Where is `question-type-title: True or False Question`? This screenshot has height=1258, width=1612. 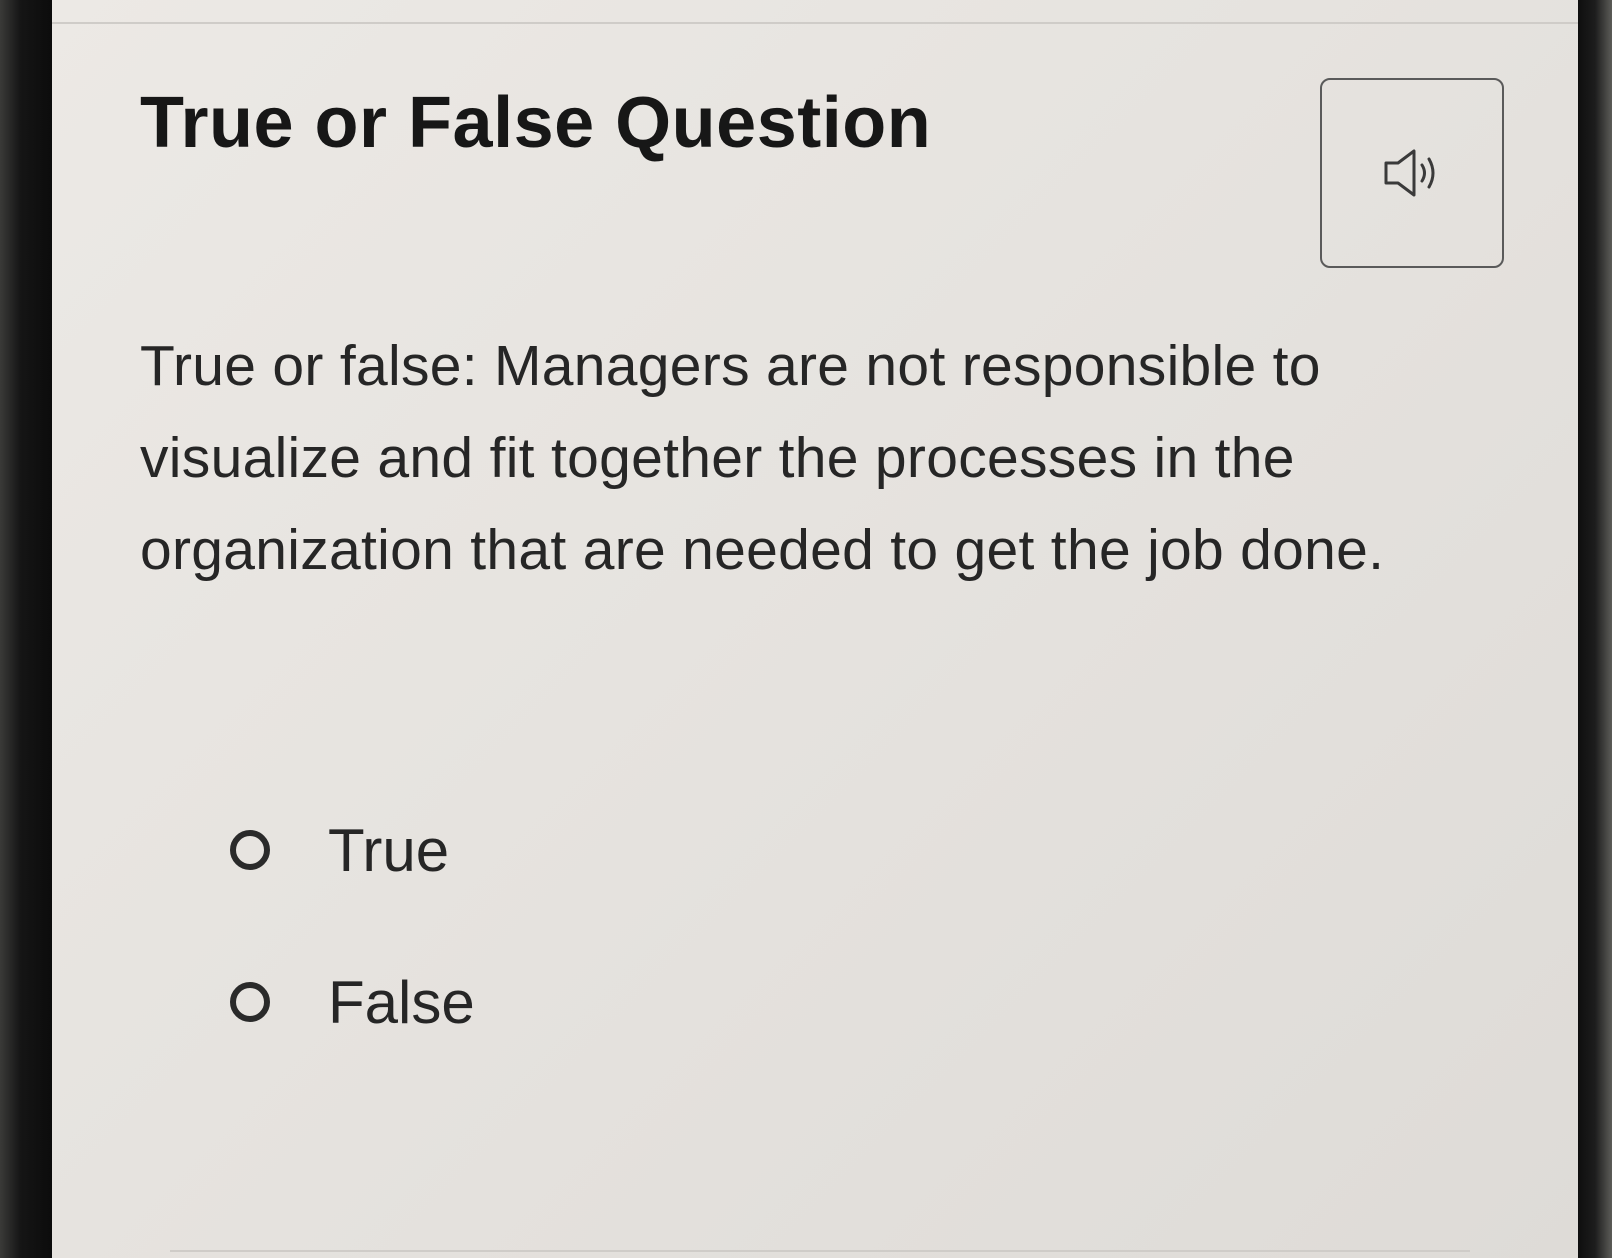
question-type-title: True or False Question is located at coordinates (536, 123).